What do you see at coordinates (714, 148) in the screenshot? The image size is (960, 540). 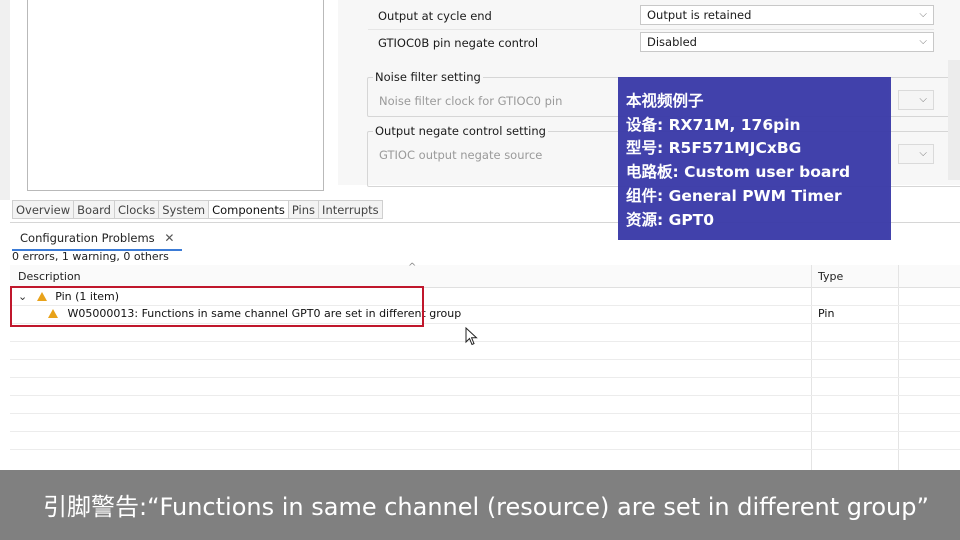 I see `info-line: 型号: R5F571MJCxBG` at bounding box center [714, 148].